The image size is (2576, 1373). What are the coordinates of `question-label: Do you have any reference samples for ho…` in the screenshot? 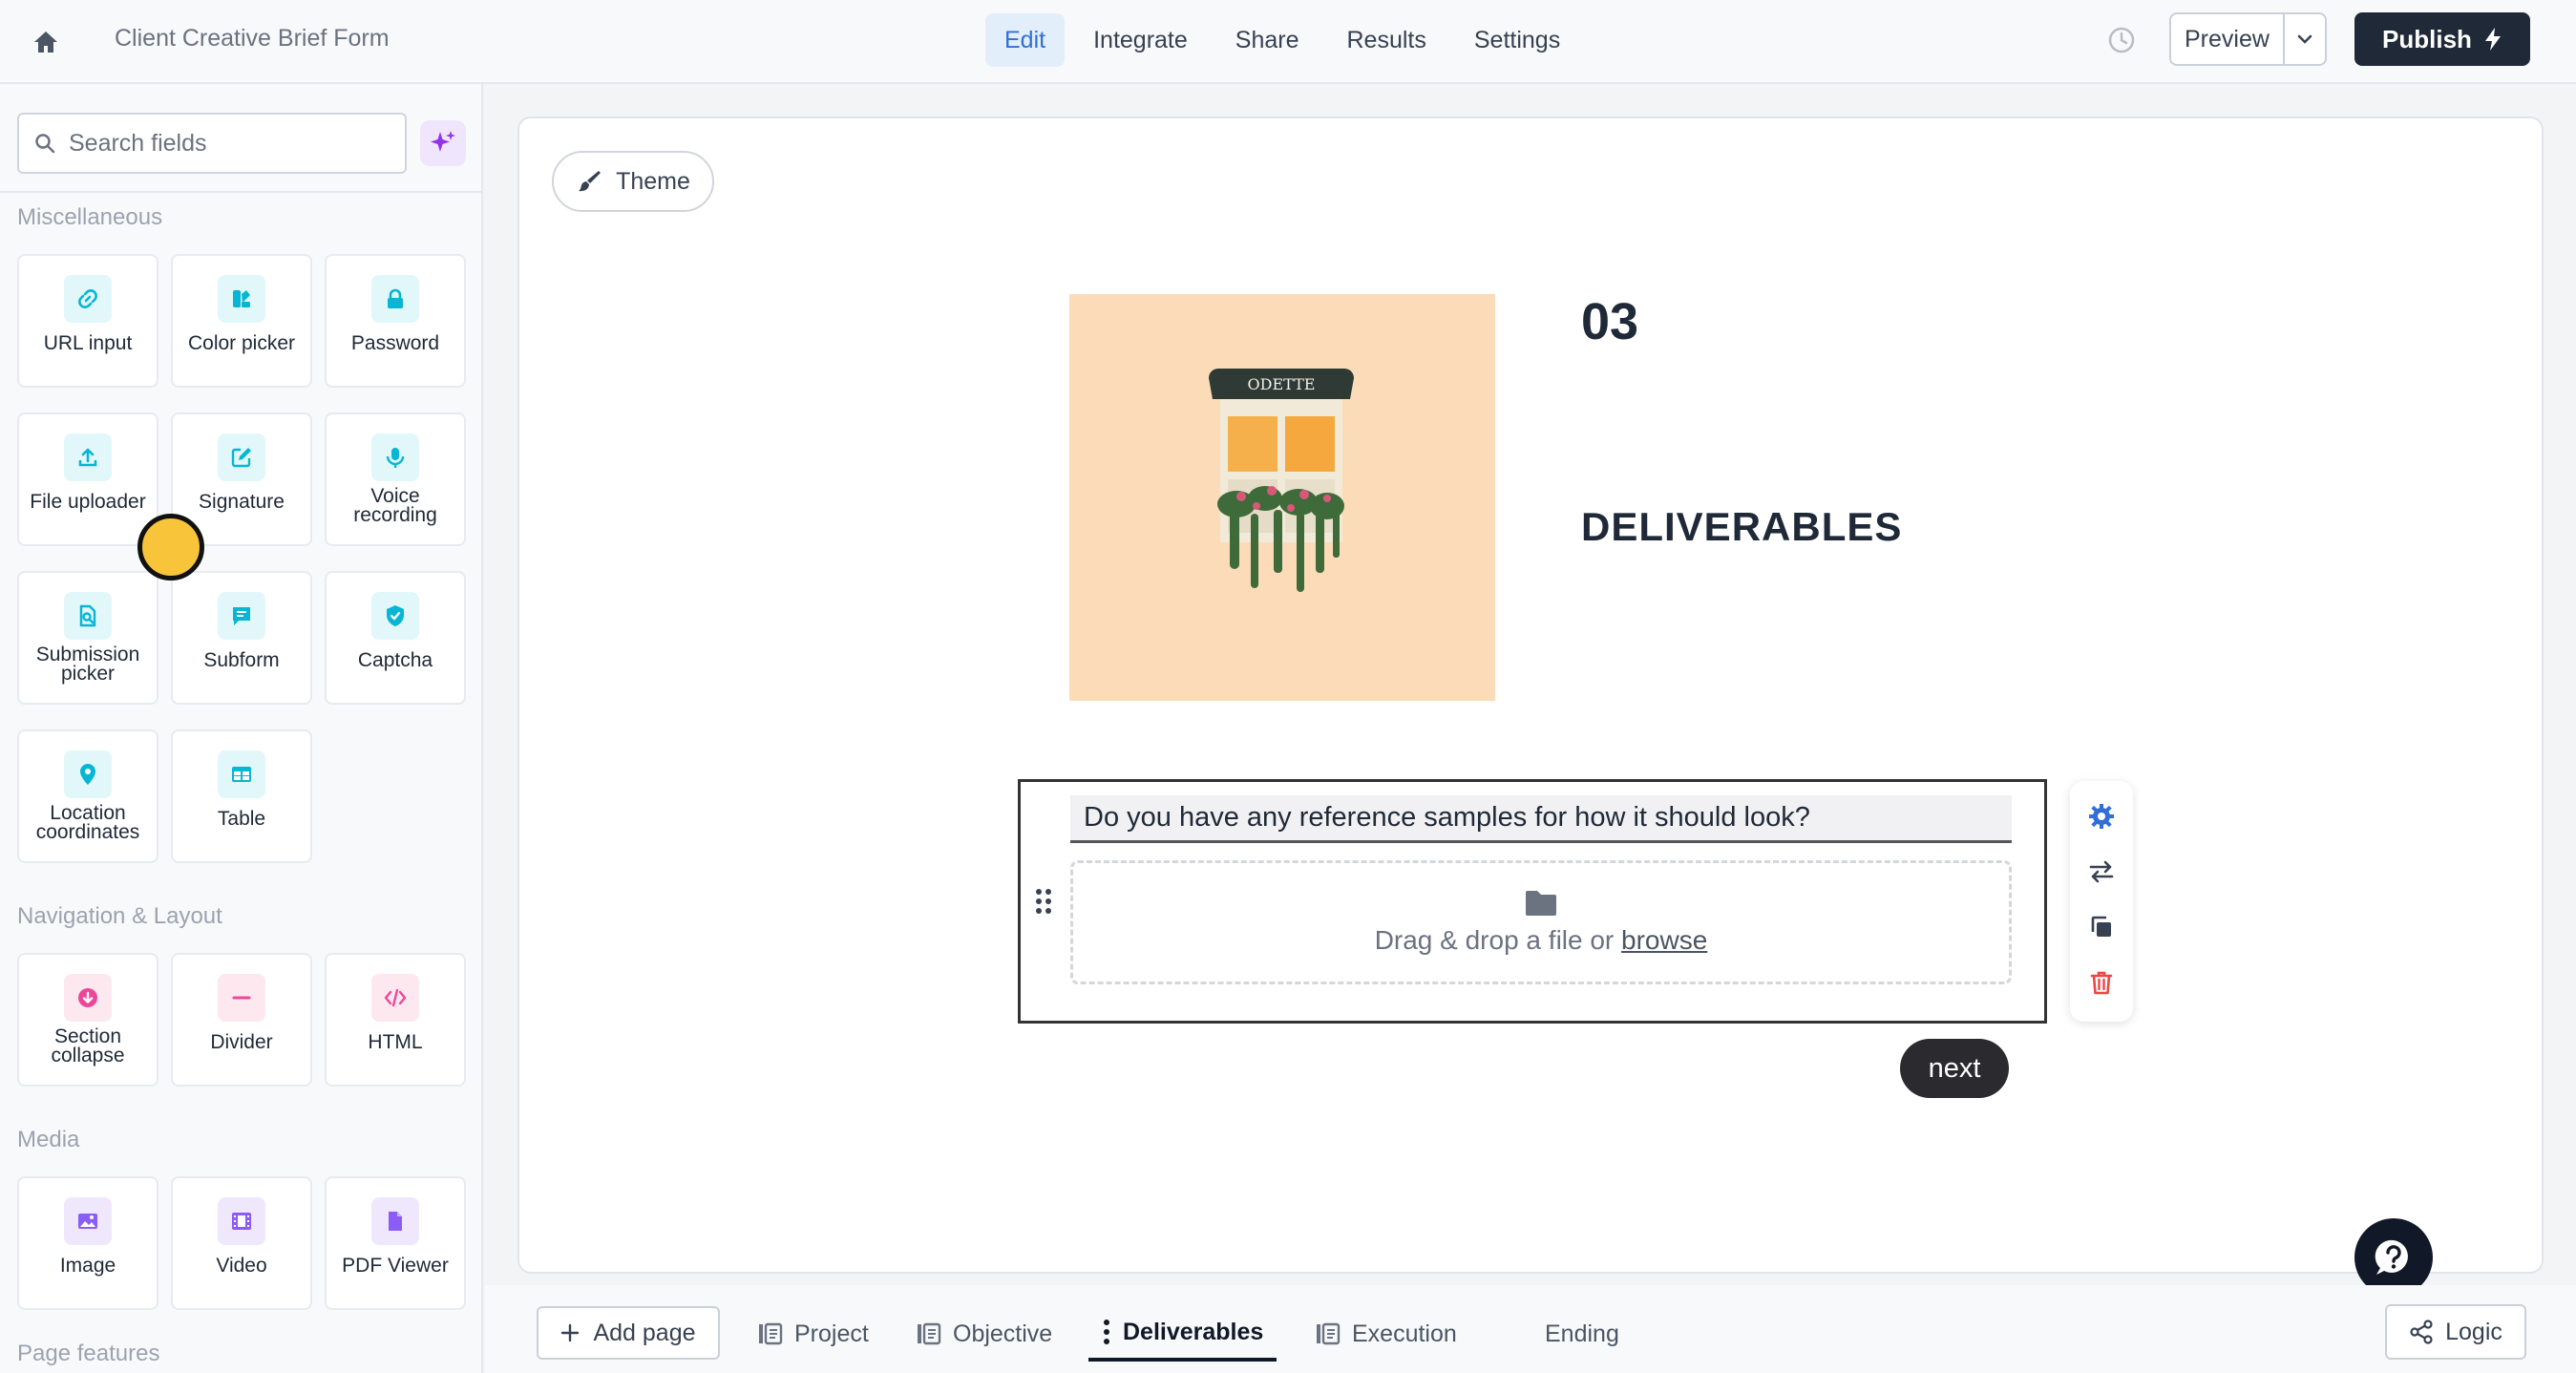 It's located at (1541, 819).